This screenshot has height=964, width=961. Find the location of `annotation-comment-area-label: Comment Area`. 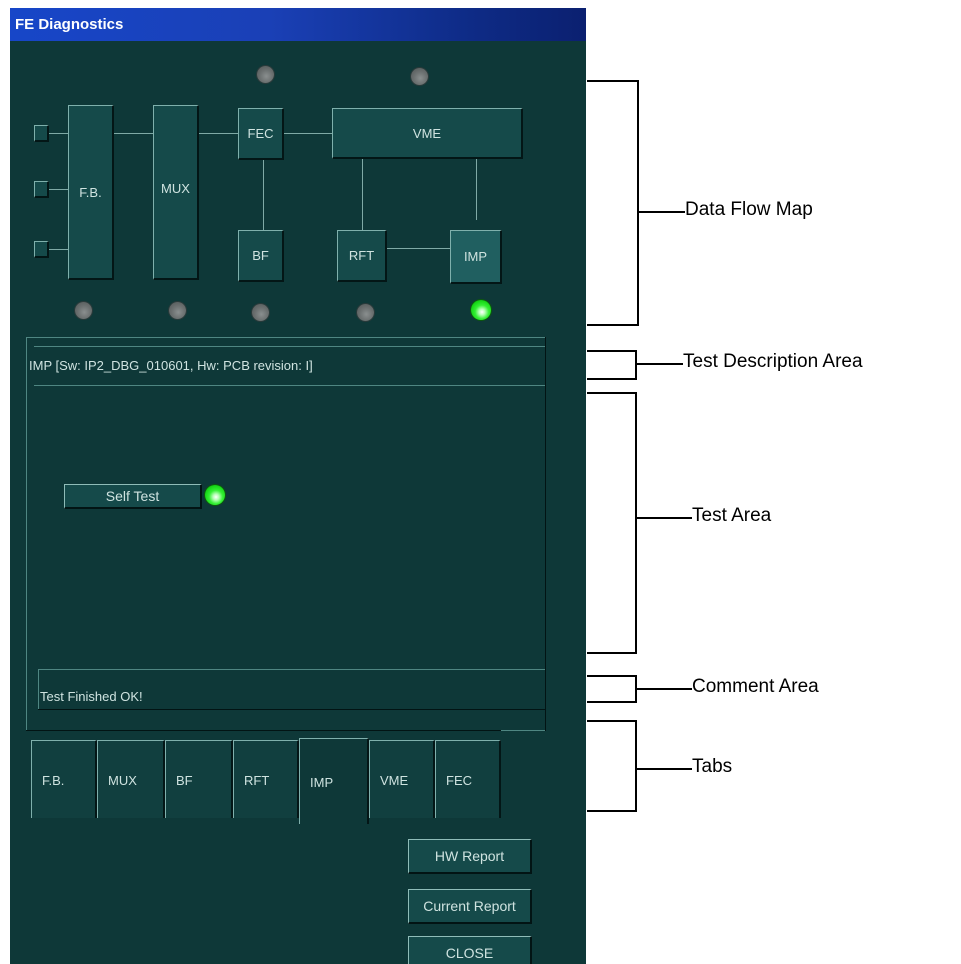

annotation-comment-area-label: Comment Area is located at coordinates (755, 686).